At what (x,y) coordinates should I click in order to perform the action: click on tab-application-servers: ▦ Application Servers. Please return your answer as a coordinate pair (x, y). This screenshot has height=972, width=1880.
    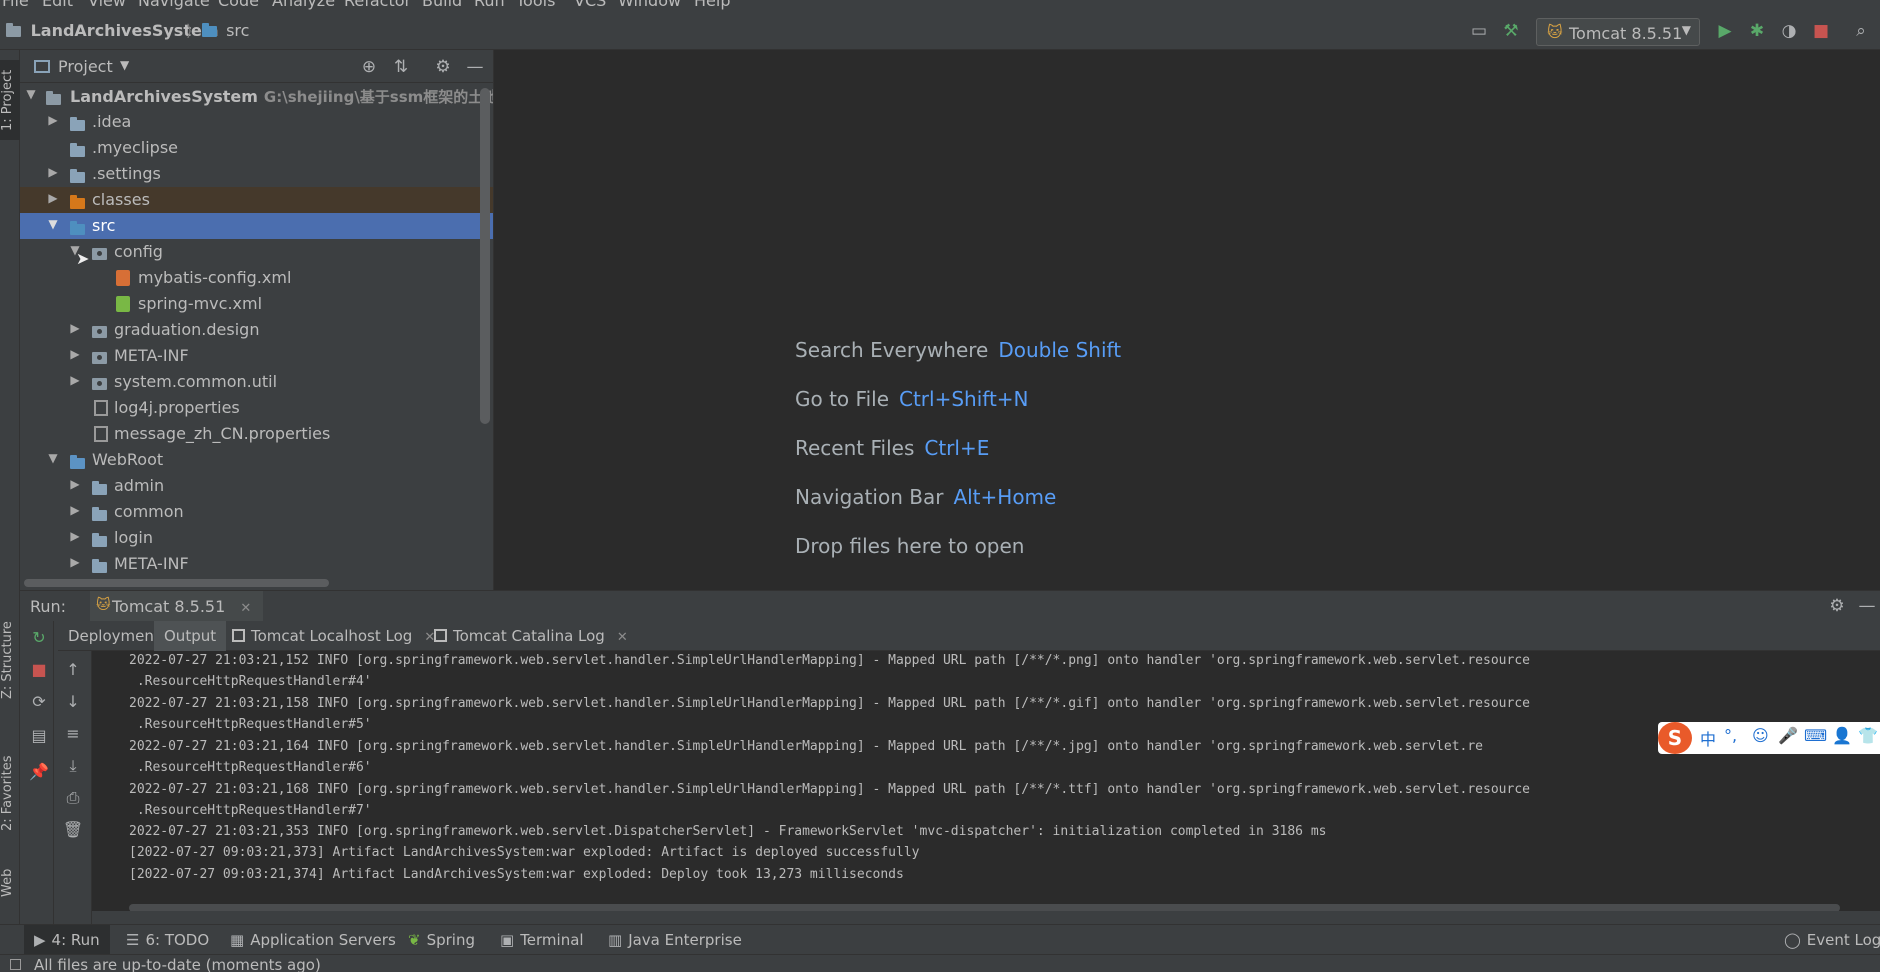
    Looking at the image, I should click on (313, 940).